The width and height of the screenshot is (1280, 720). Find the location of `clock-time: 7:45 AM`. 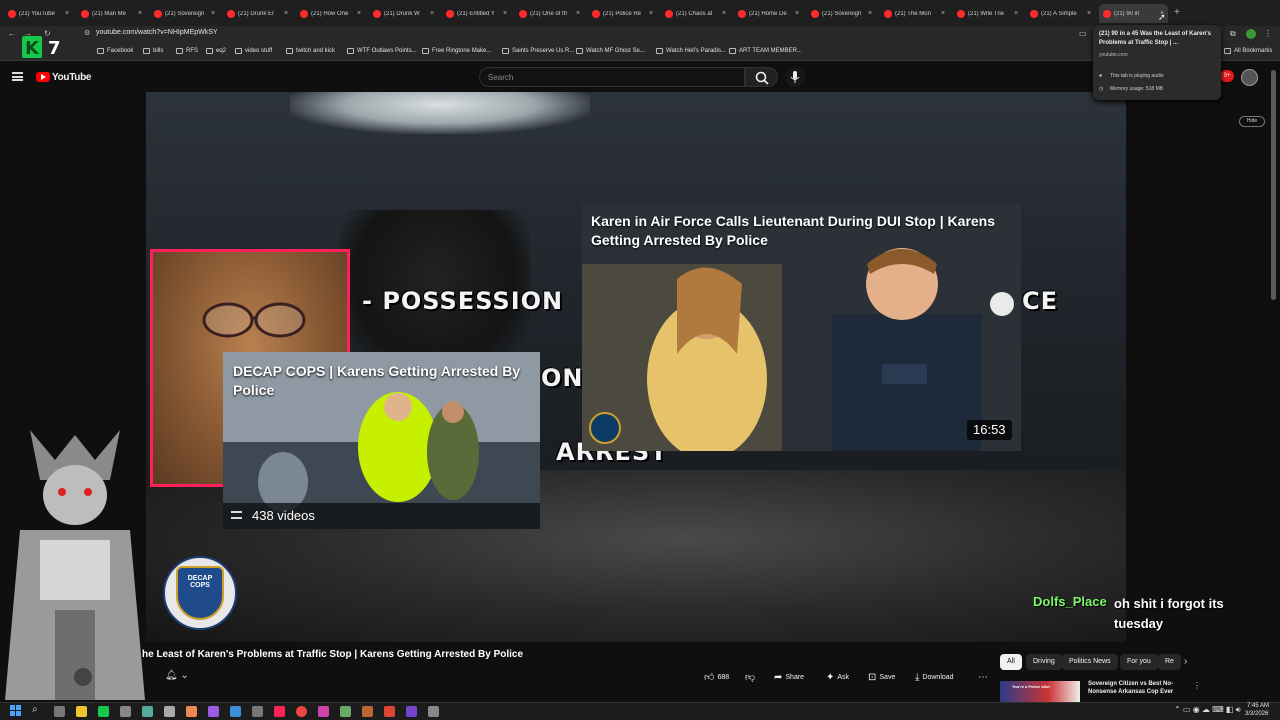

clock-time: 7:45 AM is located at coordinates (1258, 706).